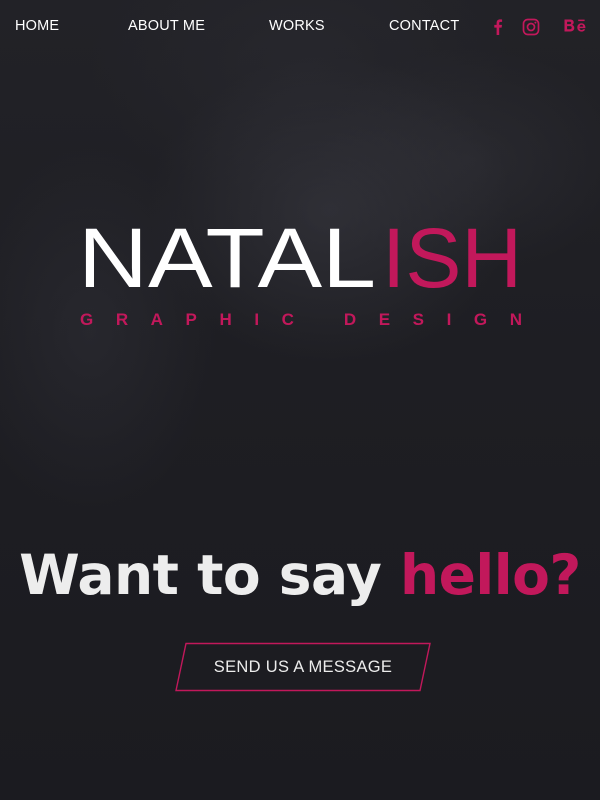 This screenshot has height=800, width=600. What do you see at coordinates (490, 575) in the screenshot?
I see `headline-pink-part: hello?` at bounding box center [490, 575].